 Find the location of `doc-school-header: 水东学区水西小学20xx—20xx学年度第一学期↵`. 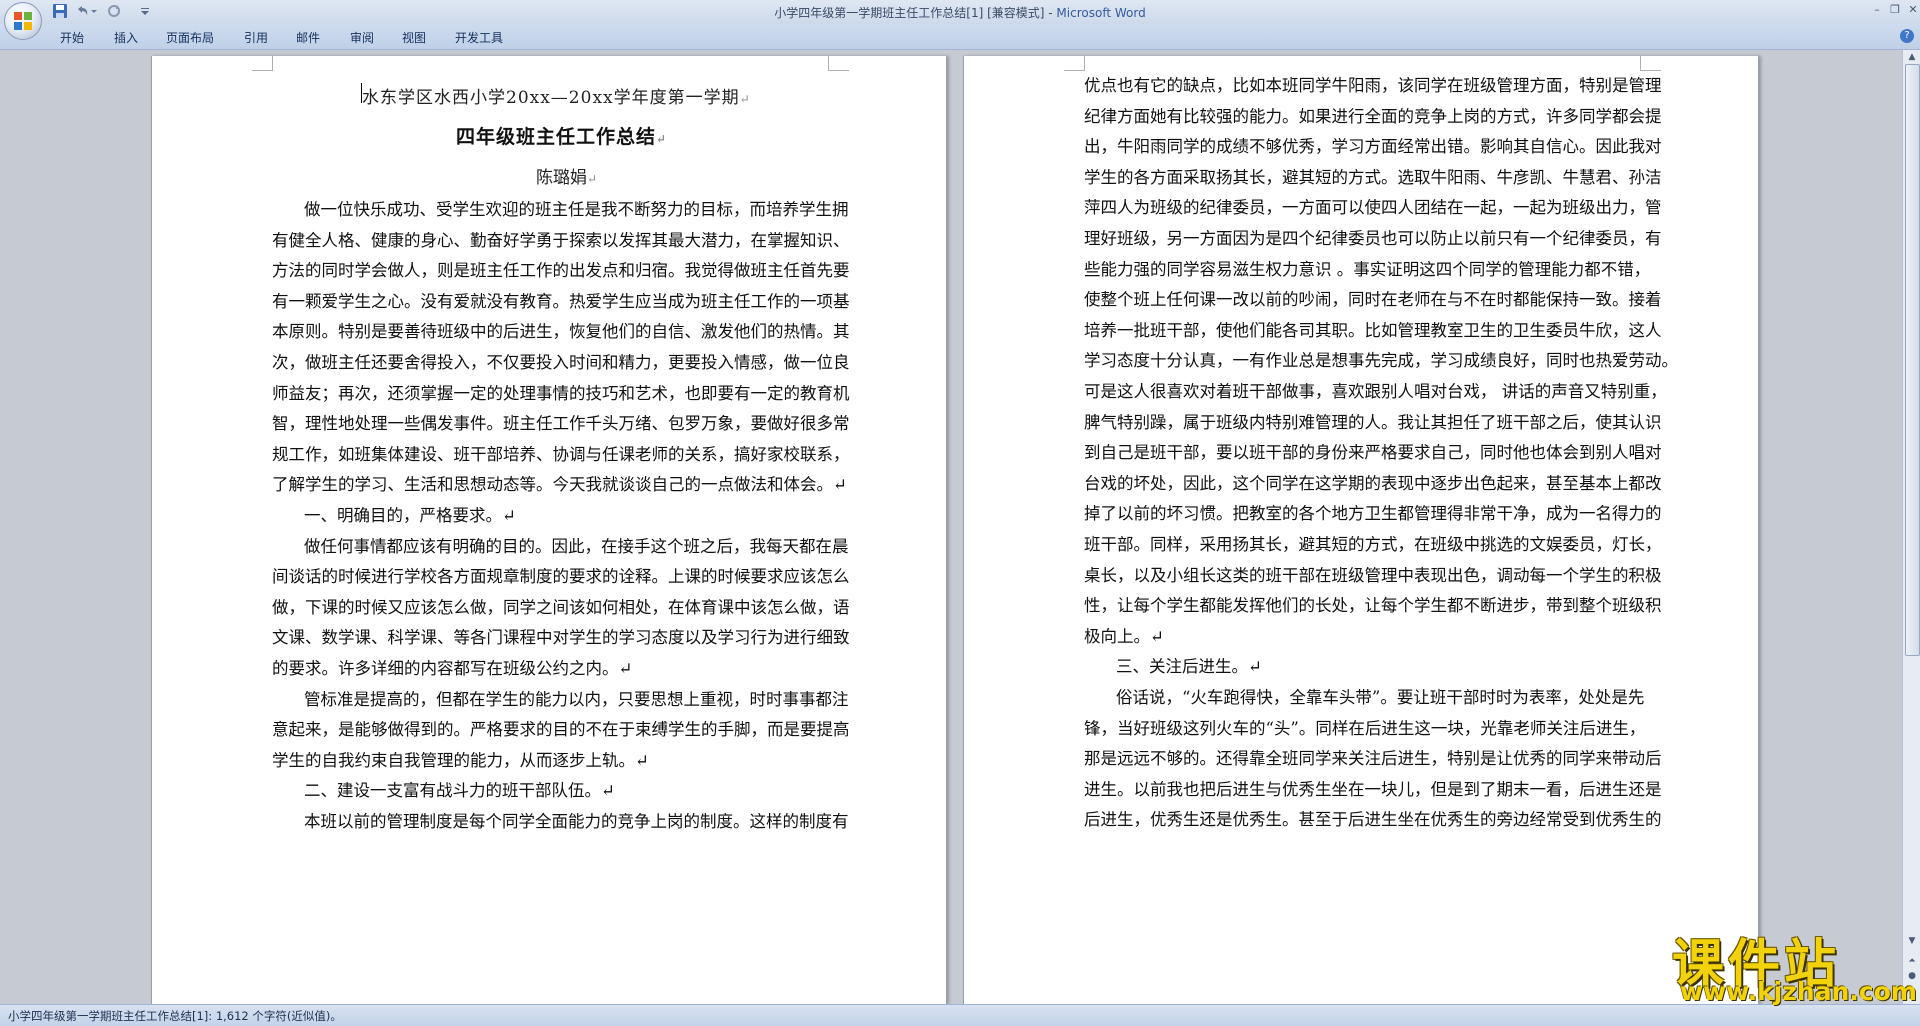

doc-school-header: 水东学区水西小学20xx—20xx学年度第一学期↵ is located at coordinates (556, 95).